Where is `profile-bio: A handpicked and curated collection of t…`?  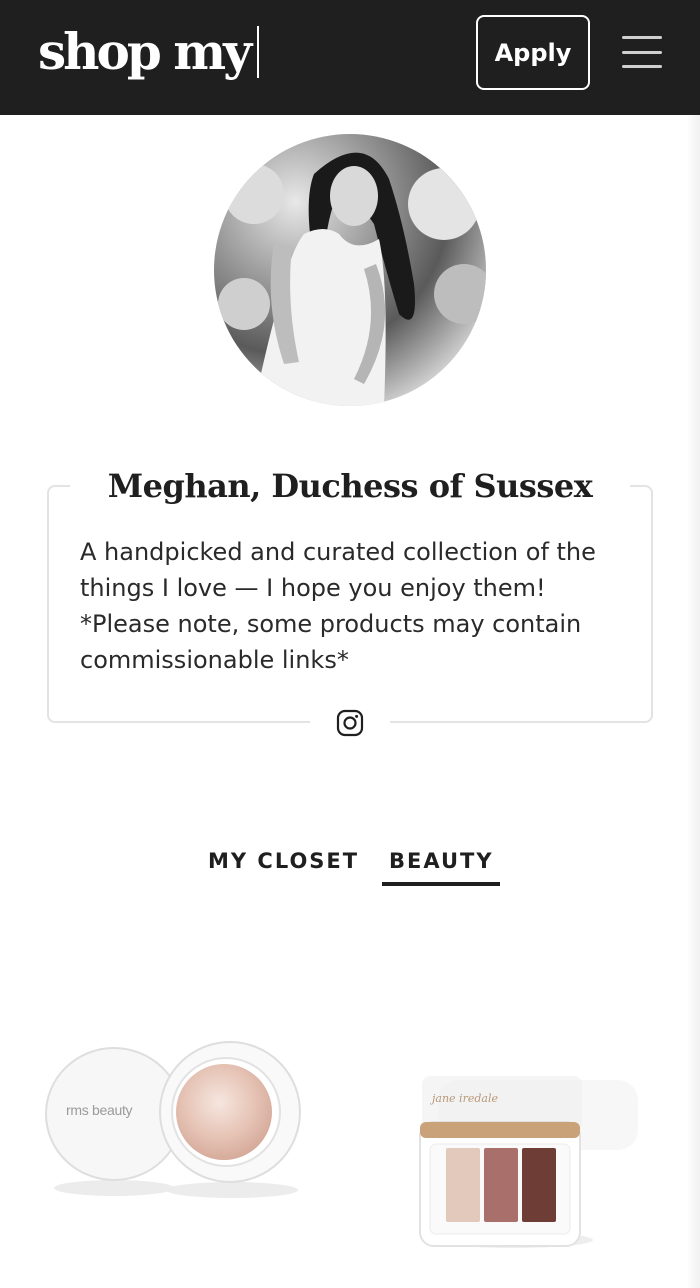
profile-bio: A handpicked and curated collection of t… is located at coordinates (338, 606).